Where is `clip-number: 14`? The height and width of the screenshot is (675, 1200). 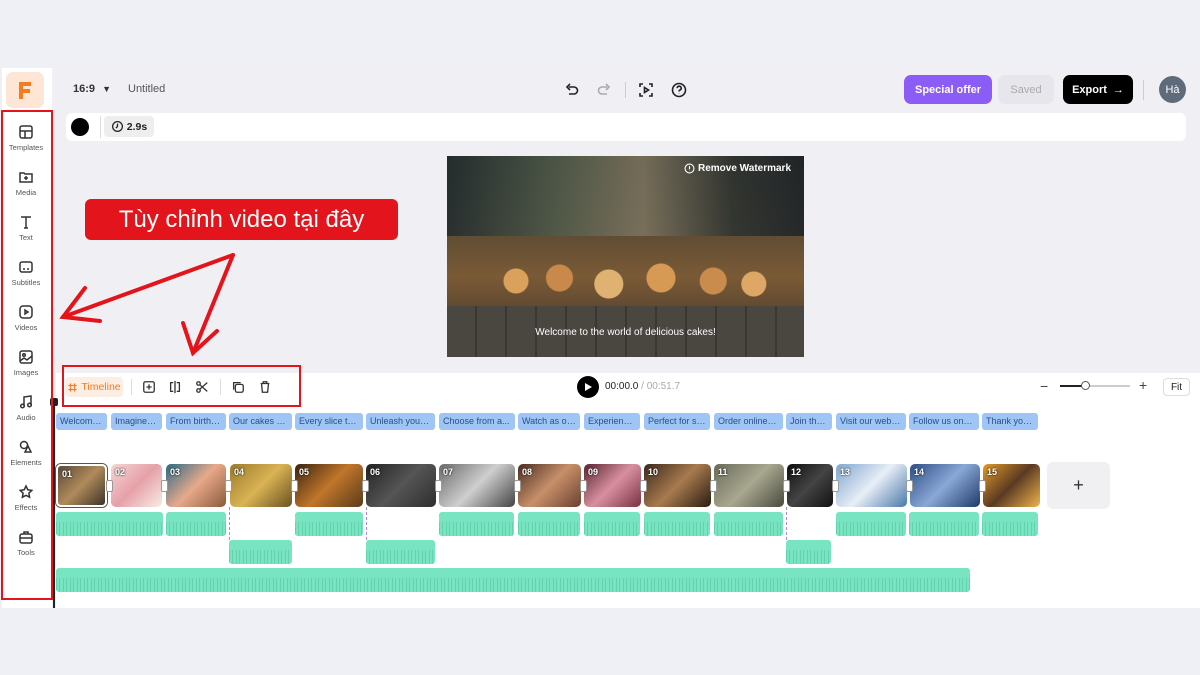
clip-number: 14 is located at coordinates (919, 472).